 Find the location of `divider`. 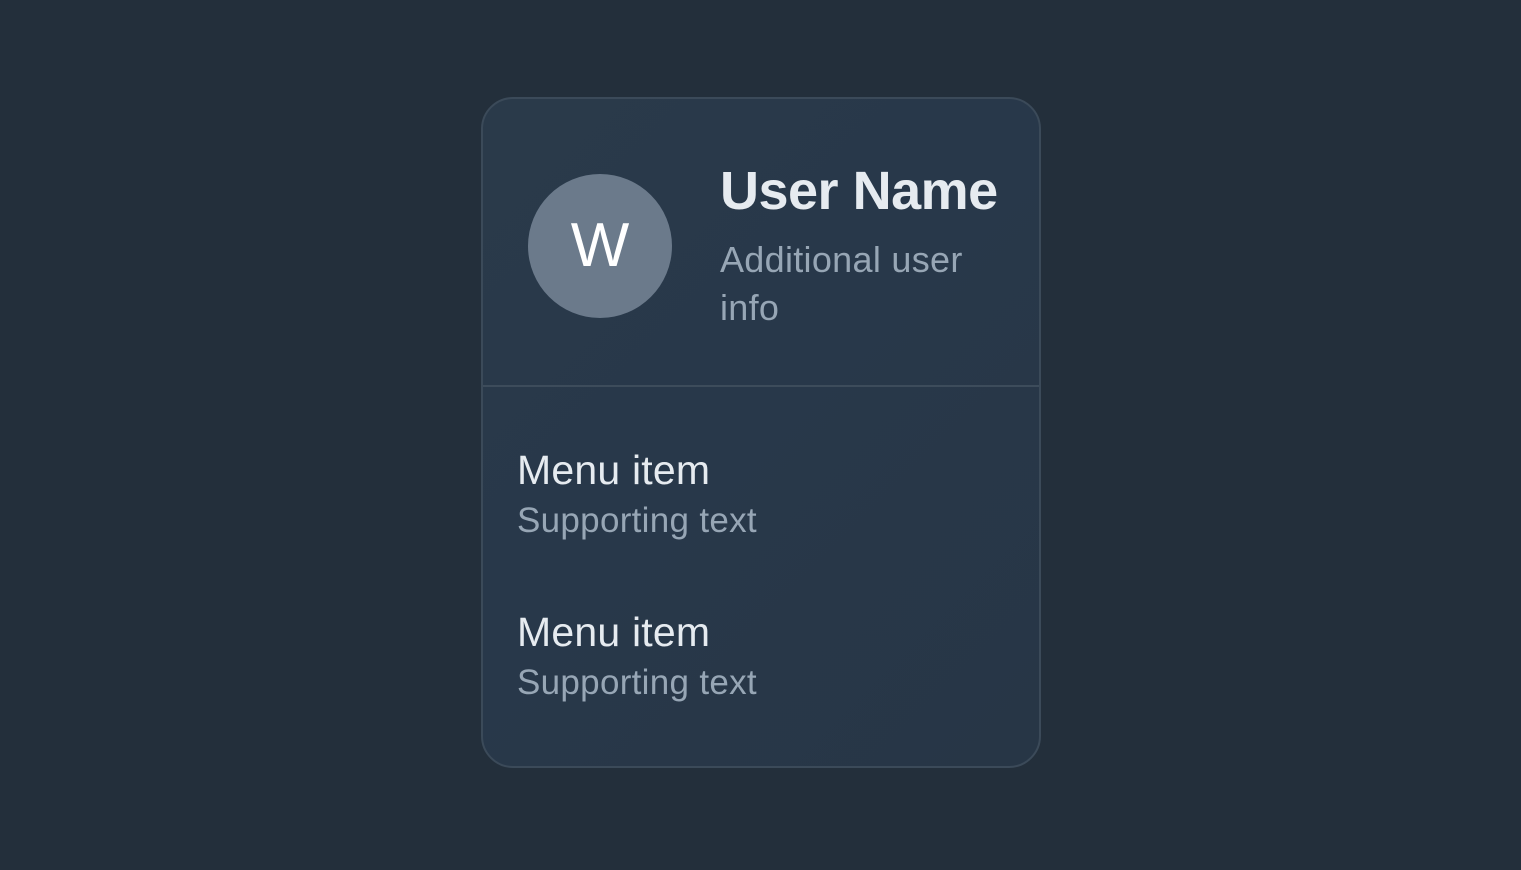

divider is located at coordinates (761, 386).